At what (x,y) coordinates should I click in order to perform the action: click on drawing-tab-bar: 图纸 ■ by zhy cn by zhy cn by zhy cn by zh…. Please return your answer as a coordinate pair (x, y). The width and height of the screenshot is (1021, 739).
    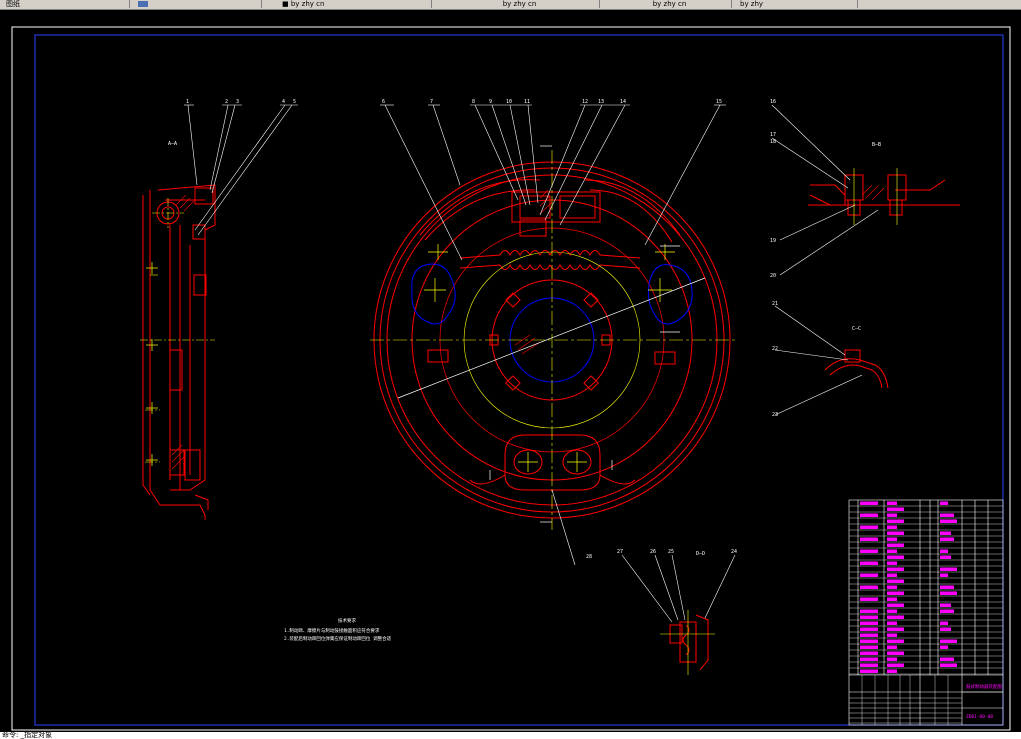
    Looking at the image, I should click on (510, 5).